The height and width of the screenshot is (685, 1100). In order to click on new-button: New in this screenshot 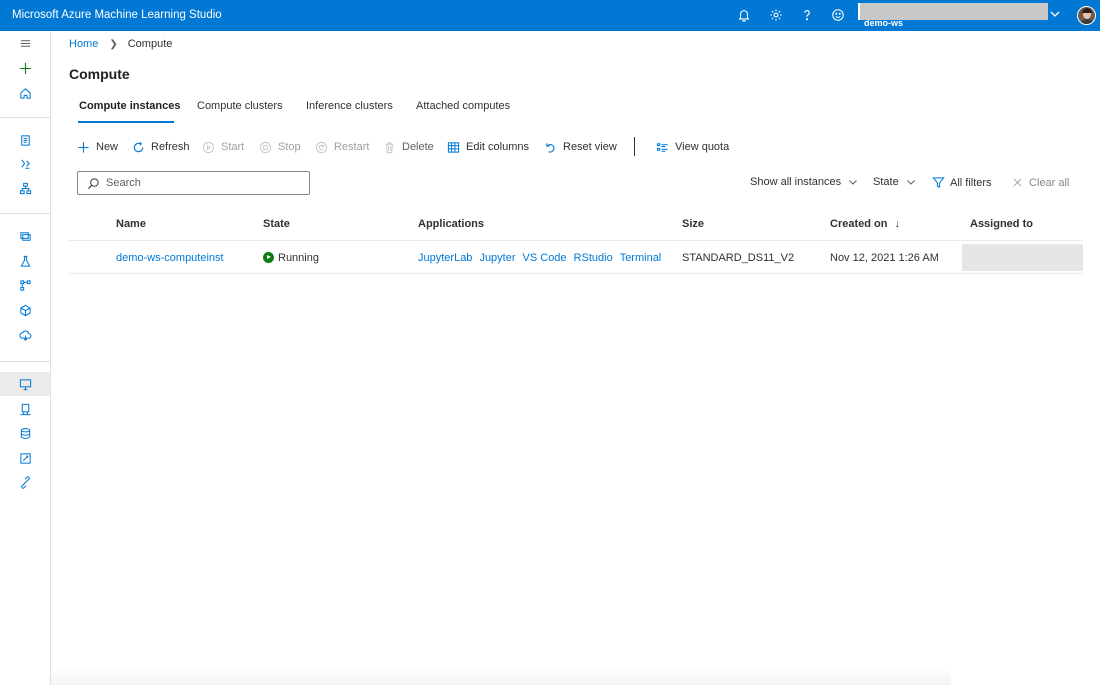, I will do `click(97, 147)`.